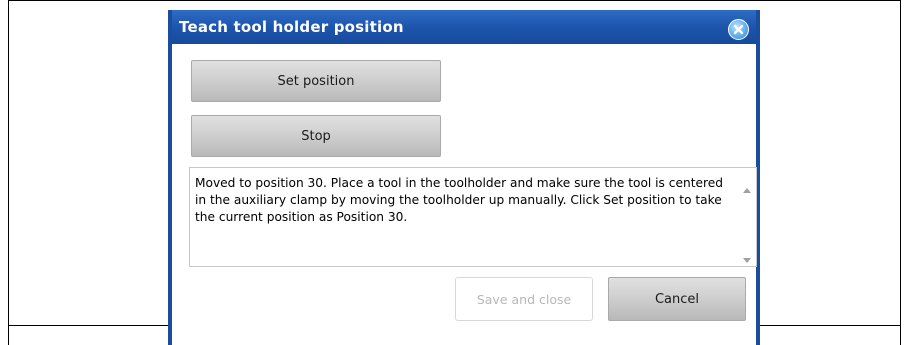 This screenshot has height=345, width=910. I want to click on dialog-titlebar: Teach tool holder position, so click(464, 27).